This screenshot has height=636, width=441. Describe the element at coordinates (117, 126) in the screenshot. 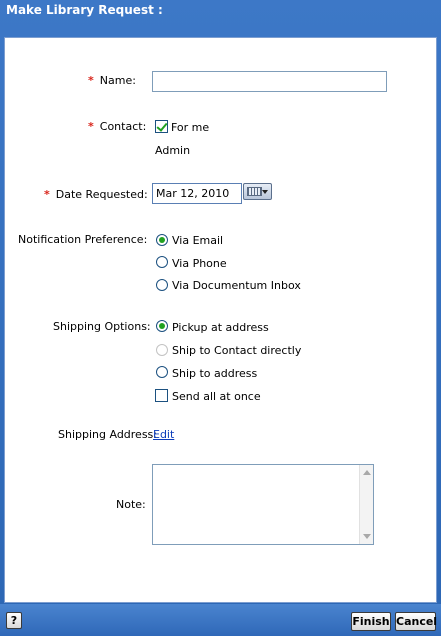

I see `contact-label: * Contact:` at that location.